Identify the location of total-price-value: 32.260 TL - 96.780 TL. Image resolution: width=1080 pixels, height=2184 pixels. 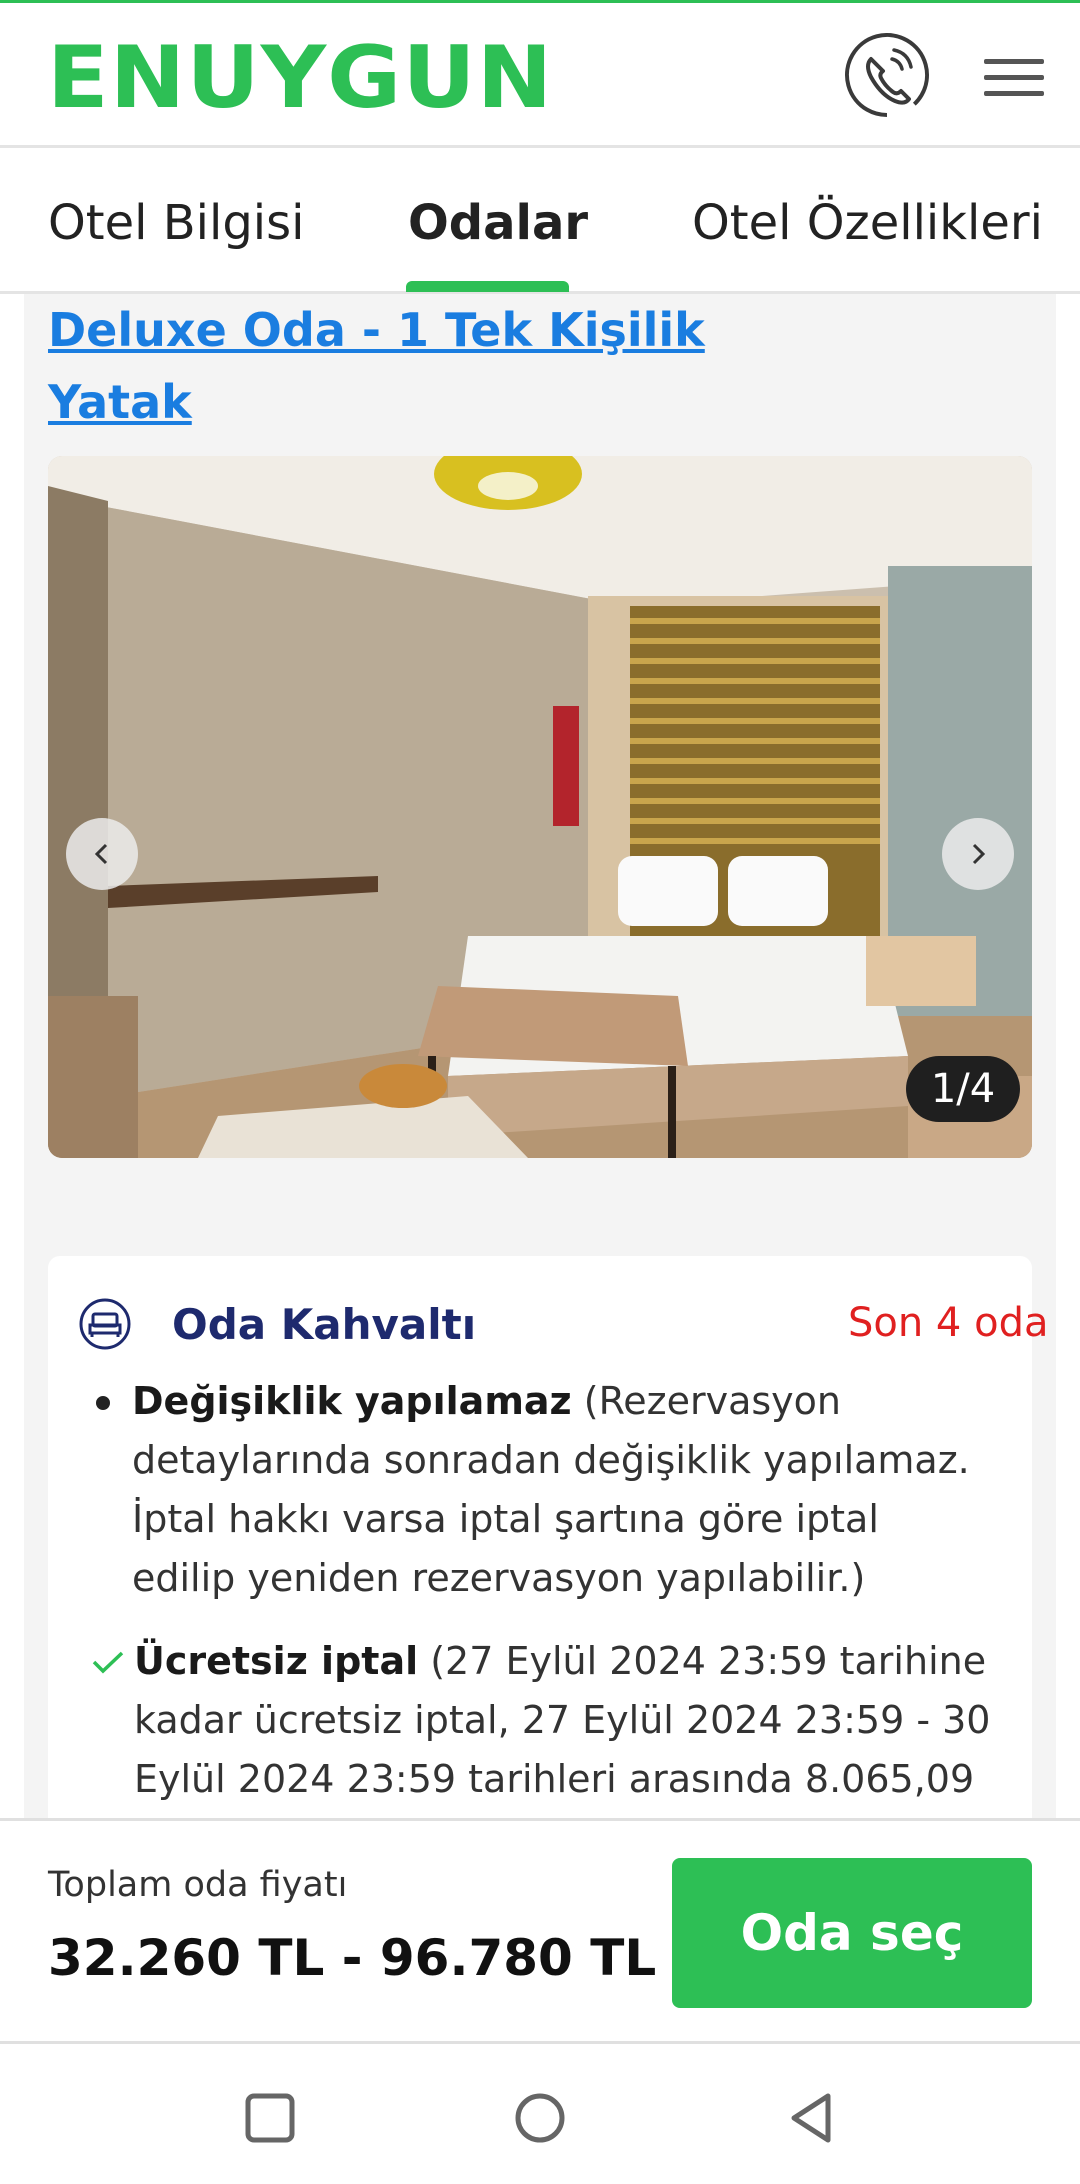
(352, 1958).